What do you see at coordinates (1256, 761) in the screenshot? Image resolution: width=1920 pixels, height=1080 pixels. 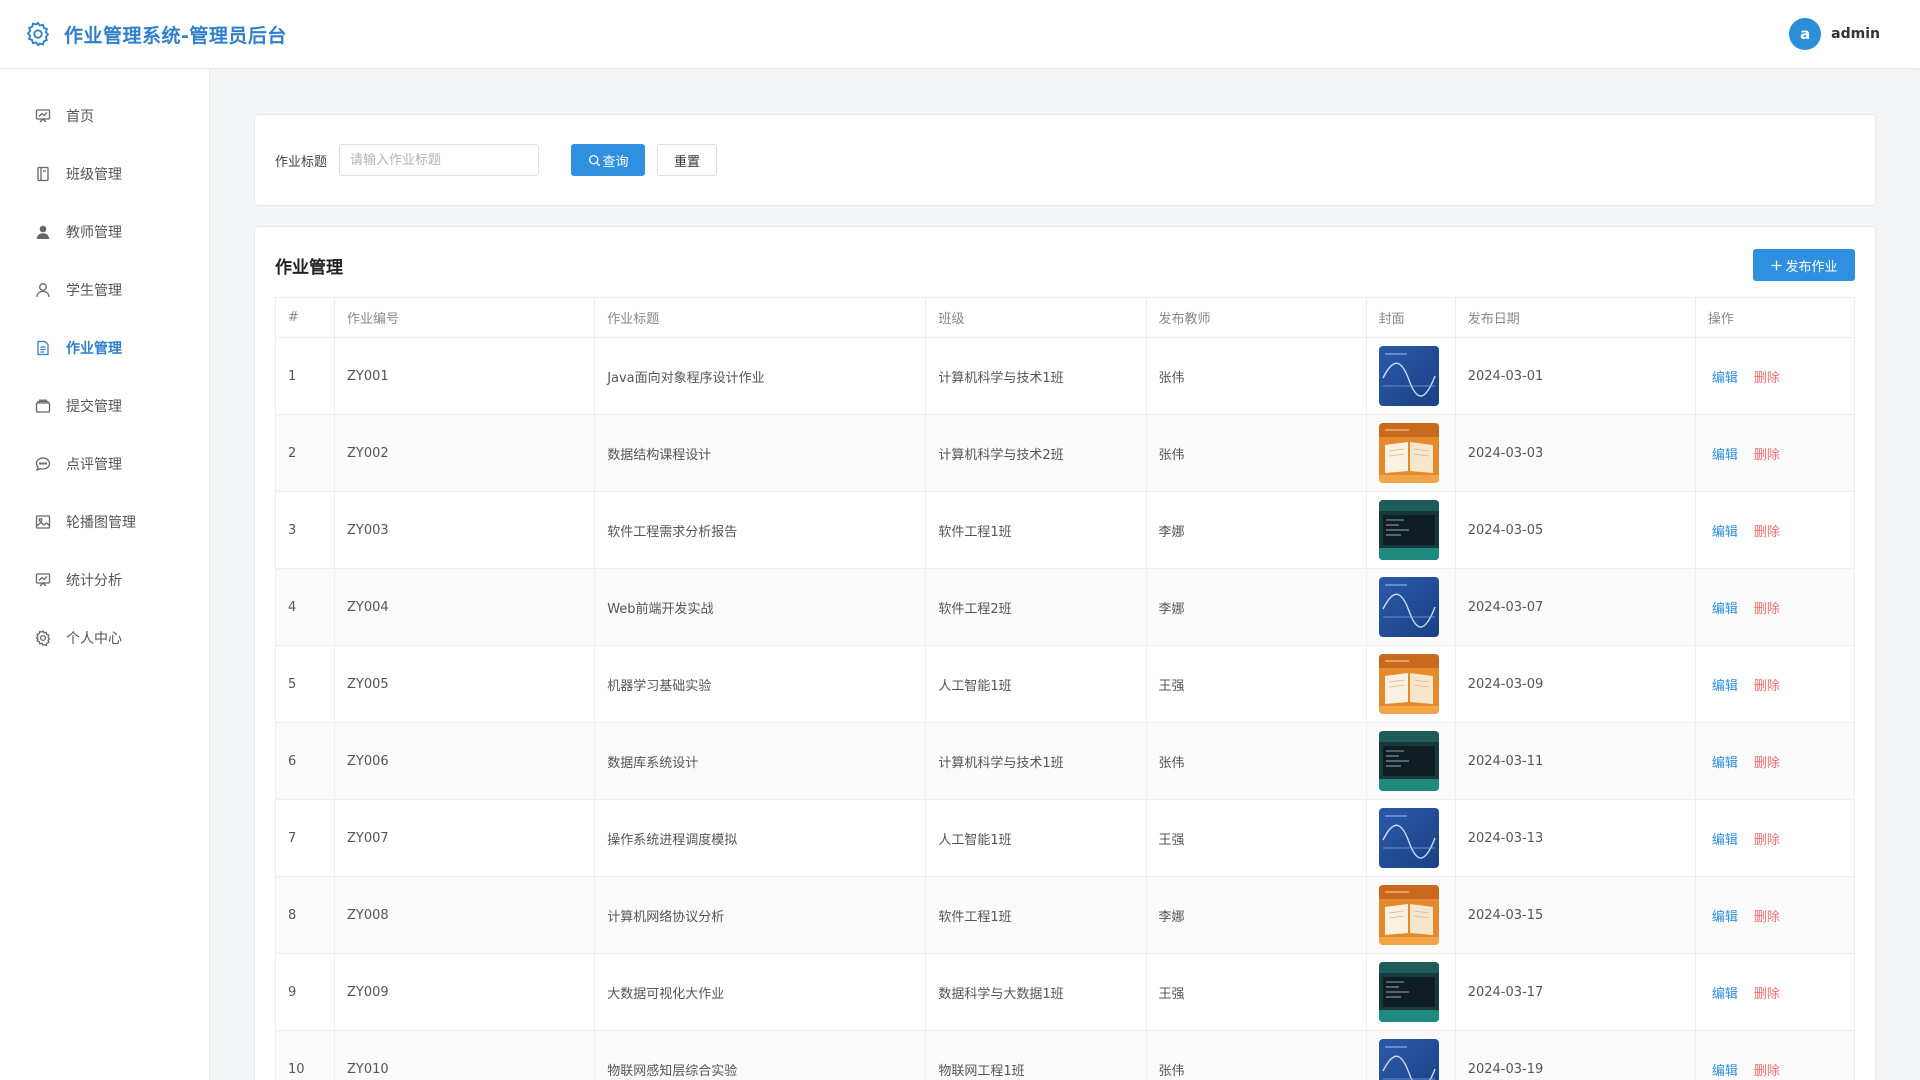 I see `cell-teacher: 张伟` at bounding box center [1256, 761].